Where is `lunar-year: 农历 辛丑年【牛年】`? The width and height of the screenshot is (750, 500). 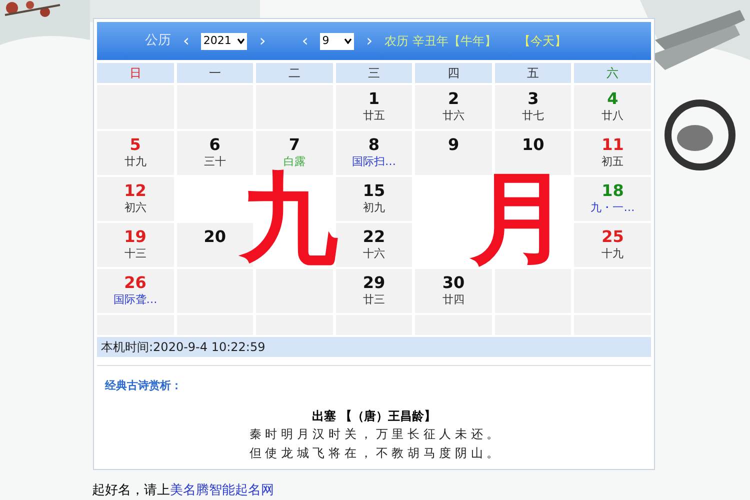
lunar-year: 农历 辛丑年【牛年】 is located at coordinates (440, 41).